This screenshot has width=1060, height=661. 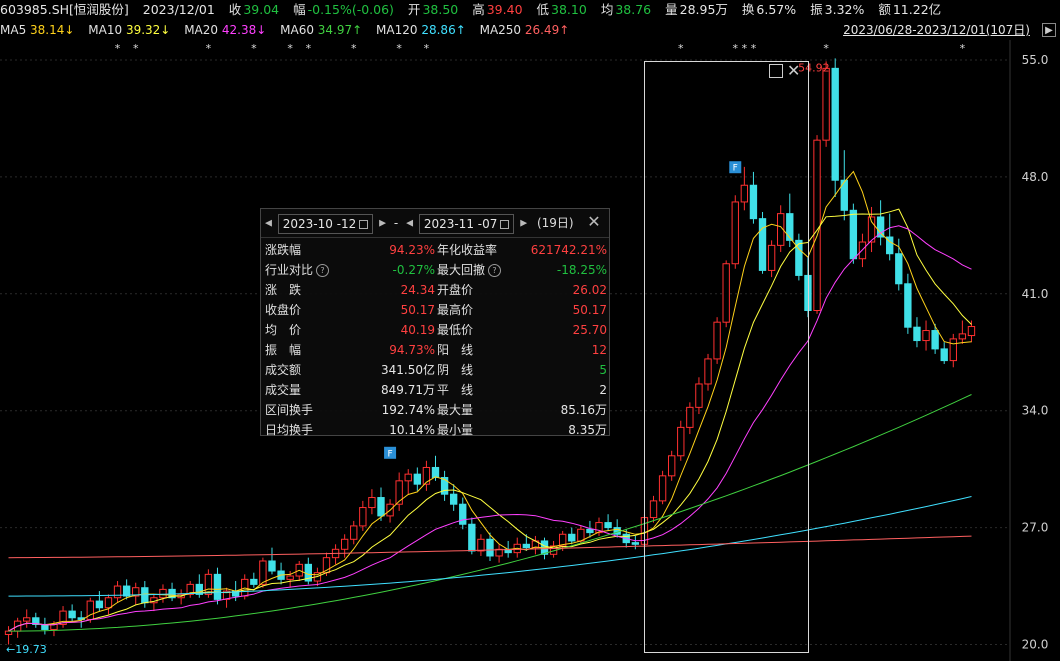 What do you see at coordinates (1035, 294) in the screenshot?
I see `y-tick-label: 41.0` at bounding box center [1035, 294].